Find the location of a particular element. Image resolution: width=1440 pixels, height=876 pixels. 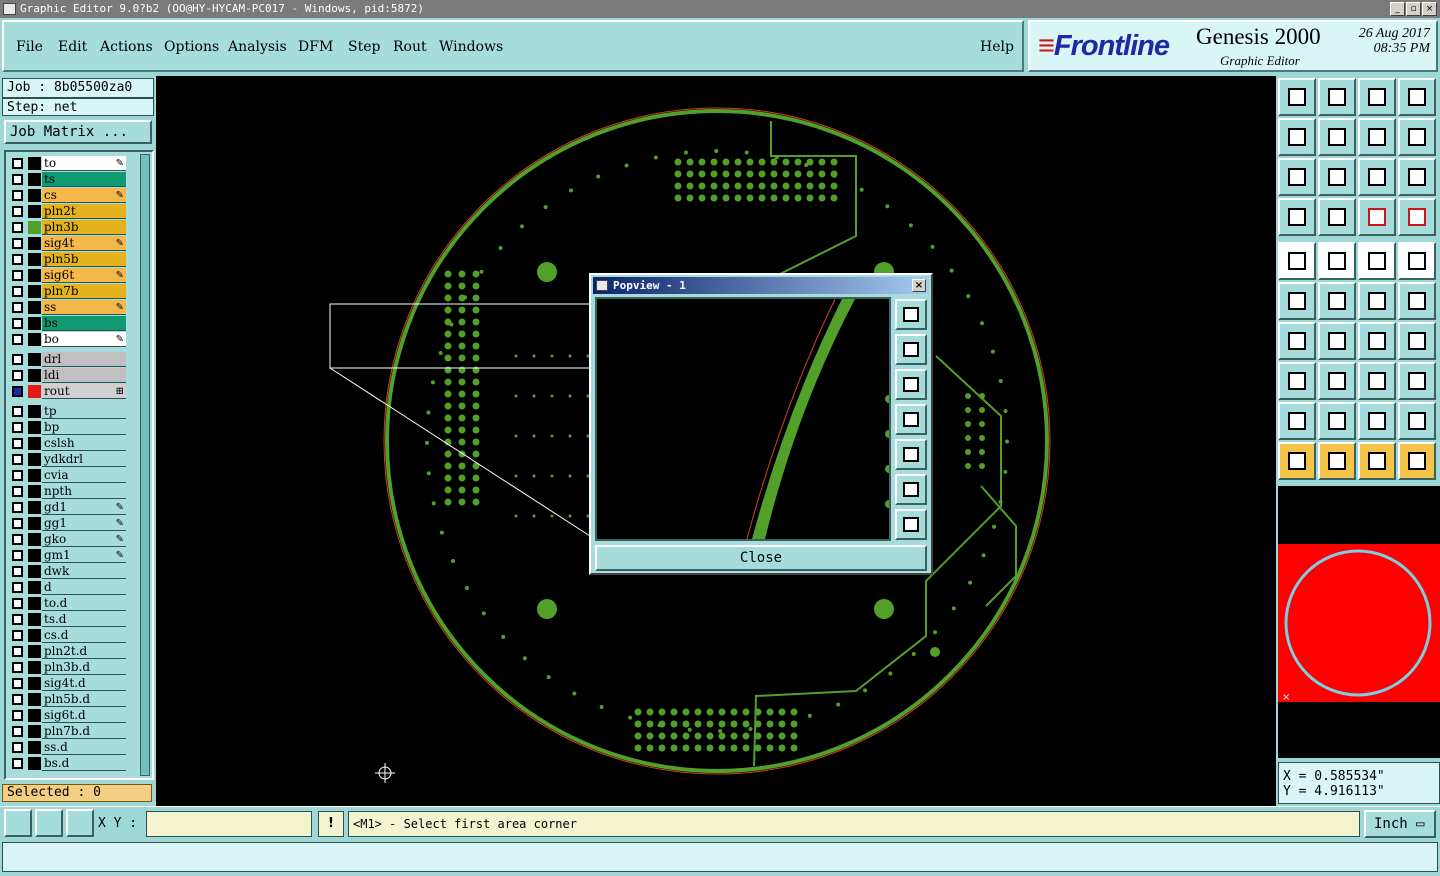

tool-button-triangle4 is located at coordinates (1417, 421).